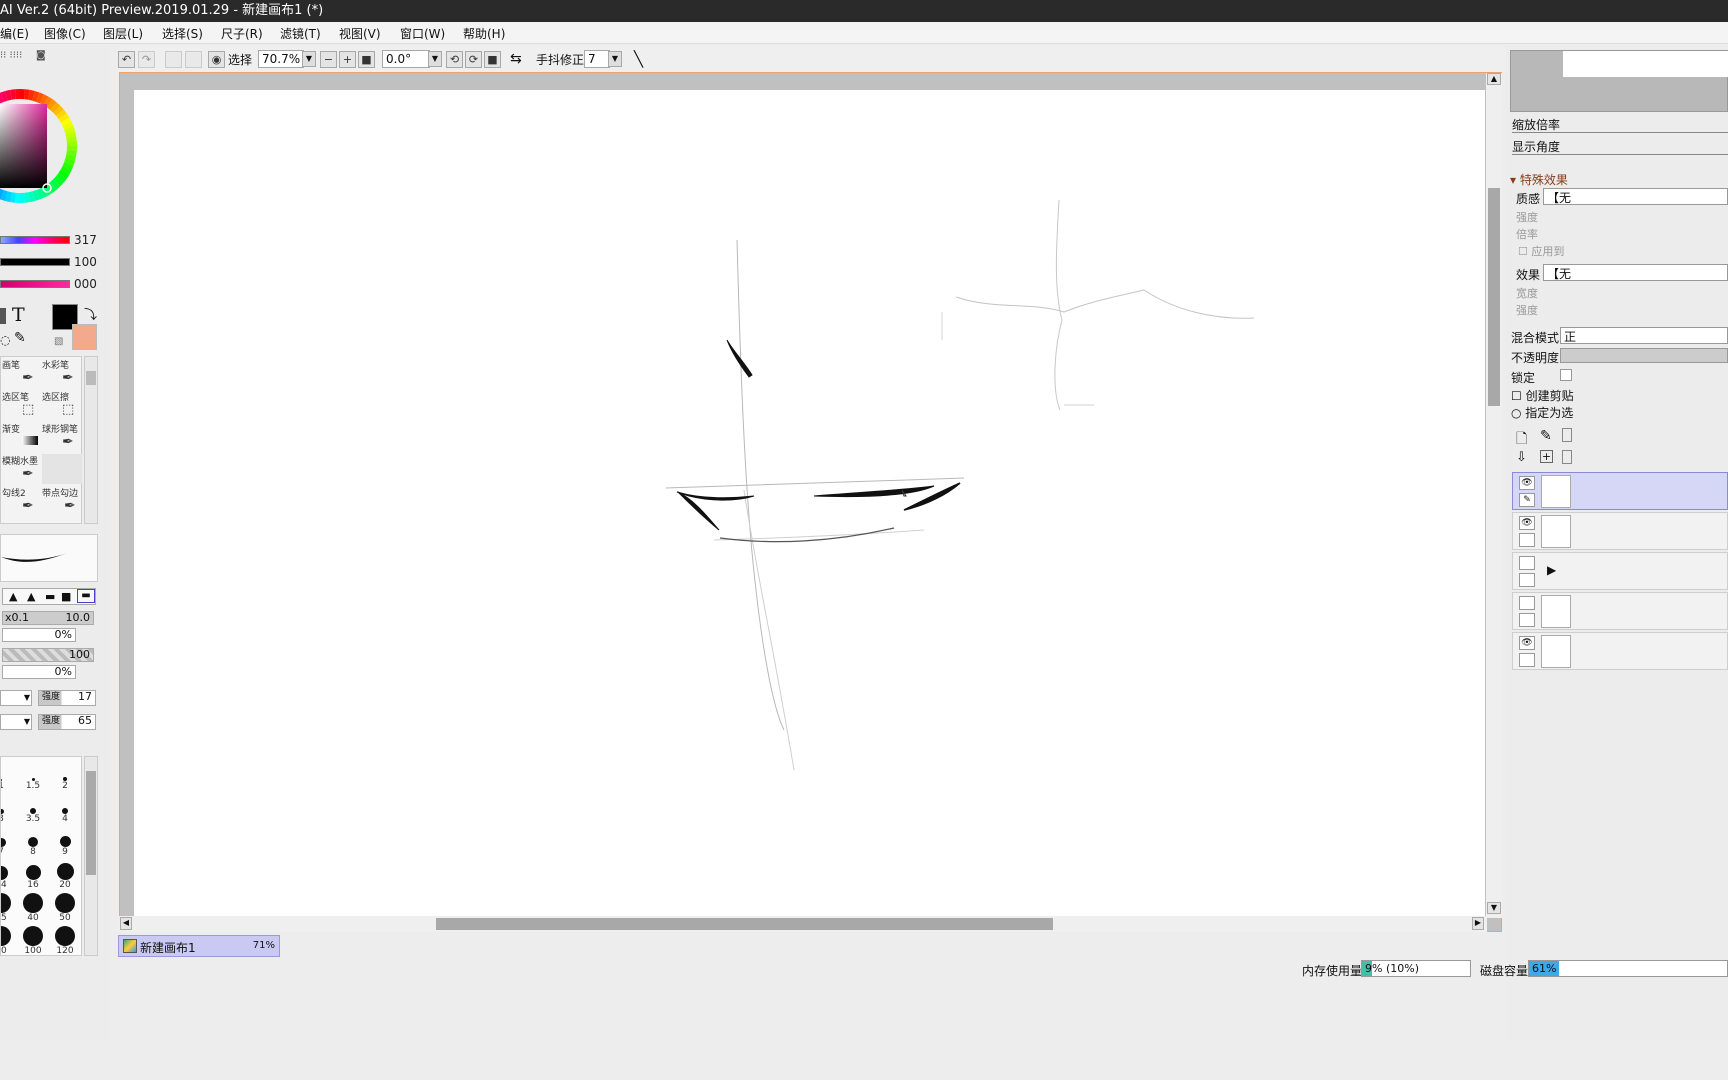  I want to click on brush-dotted-outline: 带点勾边 ✒, so click(62, 501).